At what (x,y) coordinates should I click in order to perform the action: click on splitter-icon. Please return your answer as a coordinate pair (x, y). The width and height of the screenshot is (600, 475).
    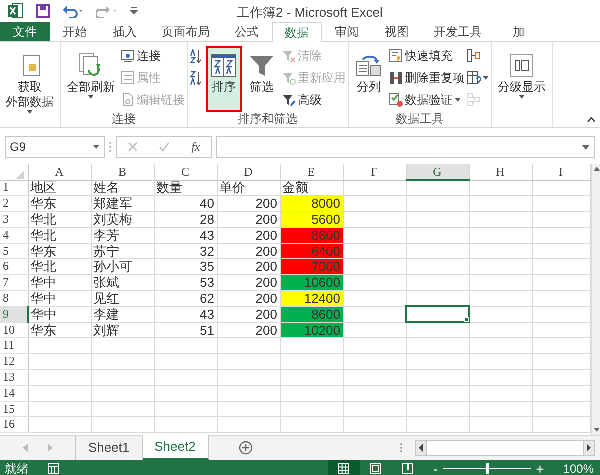
    Looking at the image, I should click on (401, 448).